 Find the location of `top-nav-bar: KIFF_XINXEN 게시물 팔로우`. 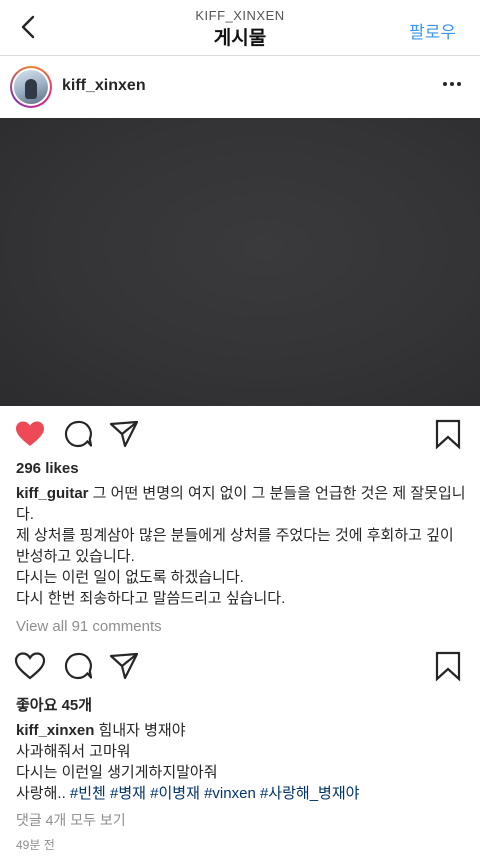

top-nav-bar: KIFF_XINXEN 게시물 팔로우 is located at coordinates (240, 28).